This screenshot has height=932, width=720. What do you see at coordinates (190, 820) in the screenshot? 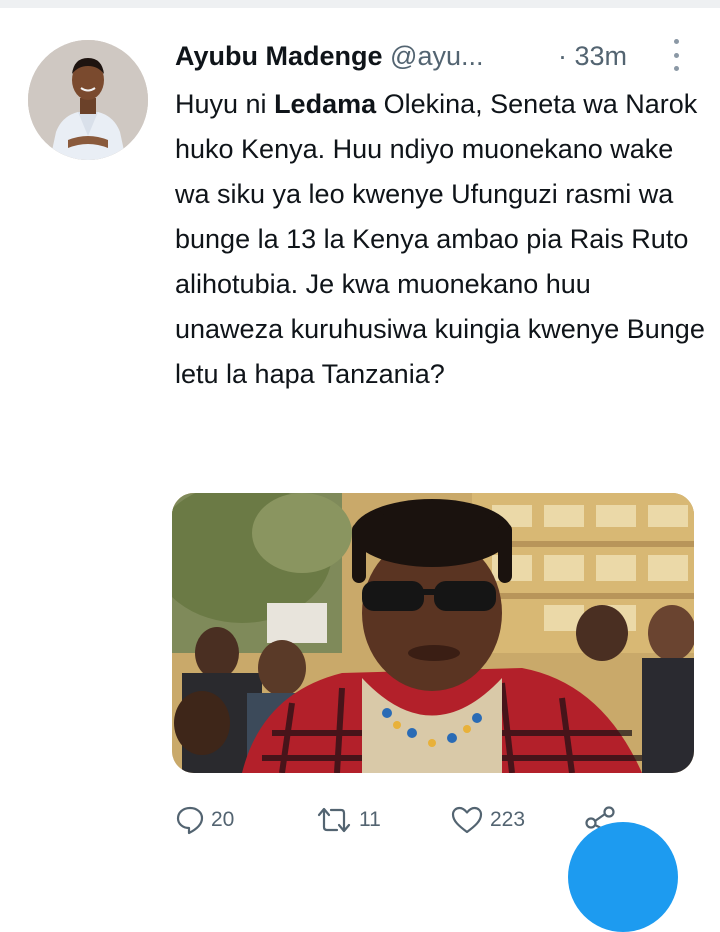
I see `reply-icon` at bounding box center [190, 820].